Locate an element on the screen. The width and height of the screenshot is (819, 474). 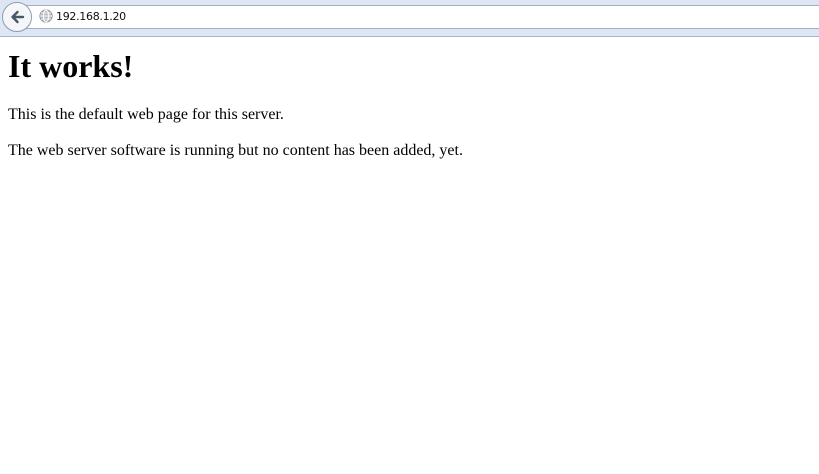
globe-icon is located at coordinates (46, 16).